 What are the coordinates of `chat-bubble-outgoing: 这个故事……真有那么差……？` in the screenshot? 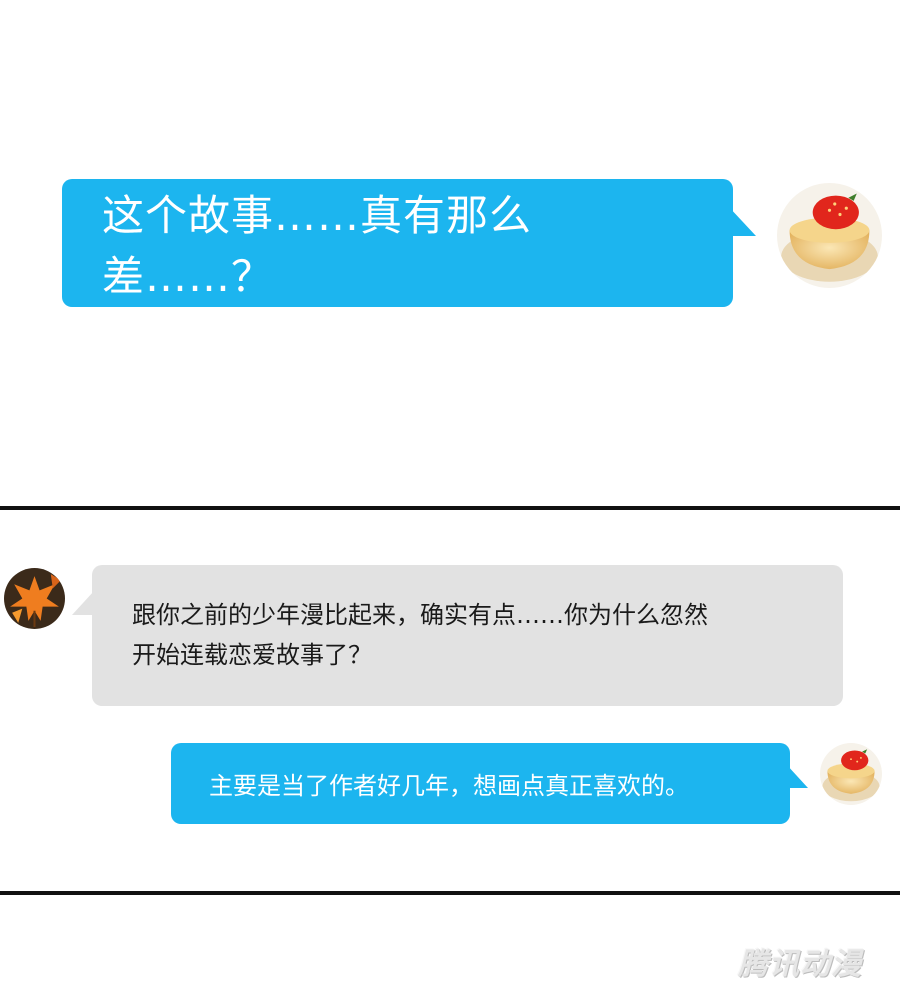 It's located at (397, 243).